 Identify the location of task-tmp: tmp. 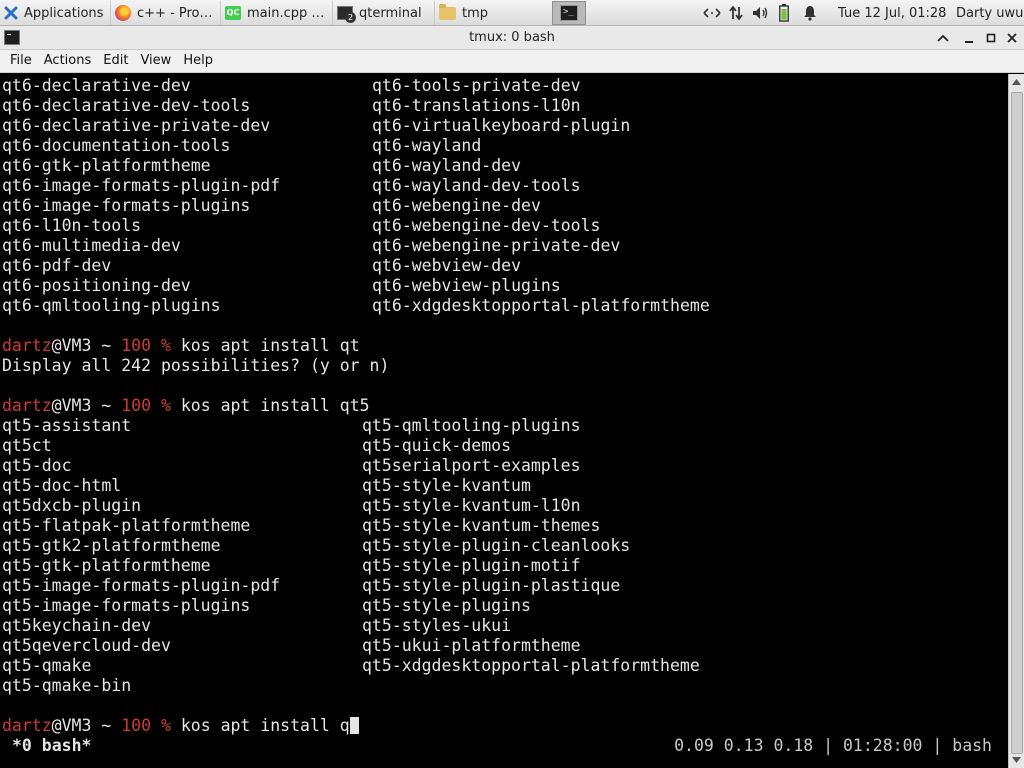
(488, 13).